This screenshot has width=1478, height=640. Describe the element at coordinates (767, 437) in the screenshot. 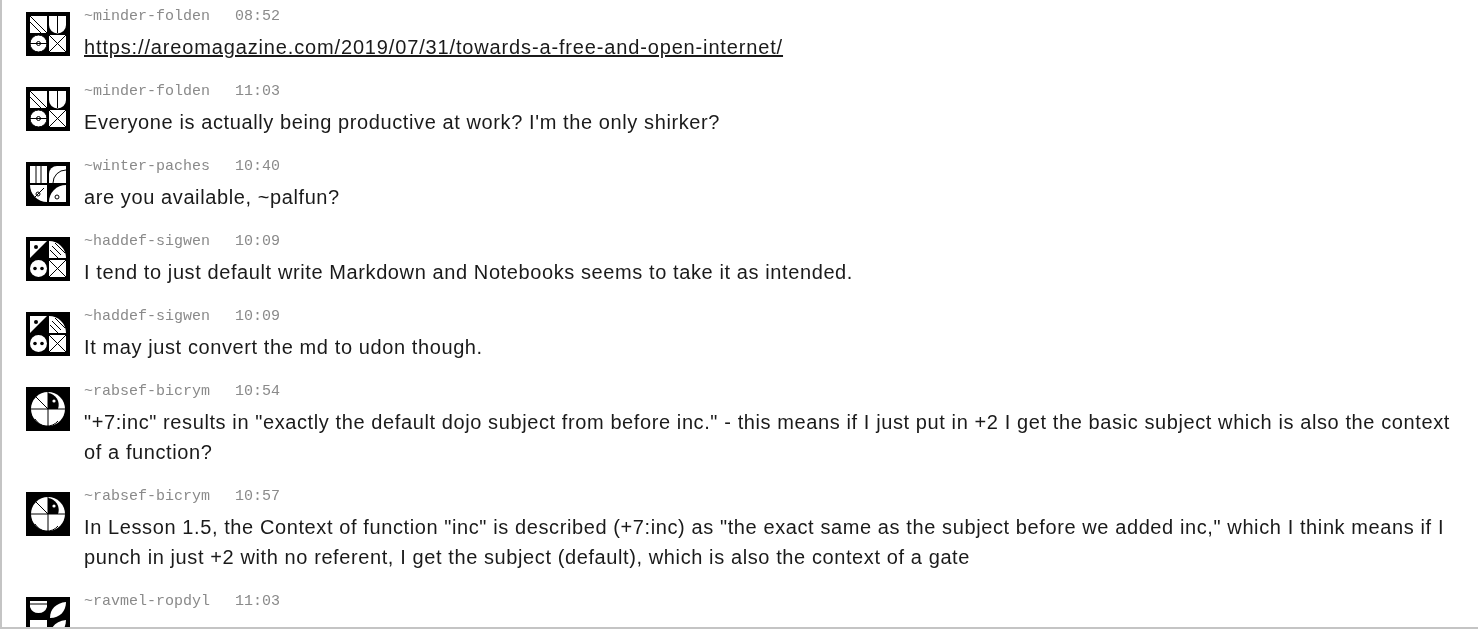

I see `message-text: "+7:inc" results in "exactly the default dojo subject from before inc." - this means if I just put in +2 I get the basic subject which is also the context of a function?` at that location.